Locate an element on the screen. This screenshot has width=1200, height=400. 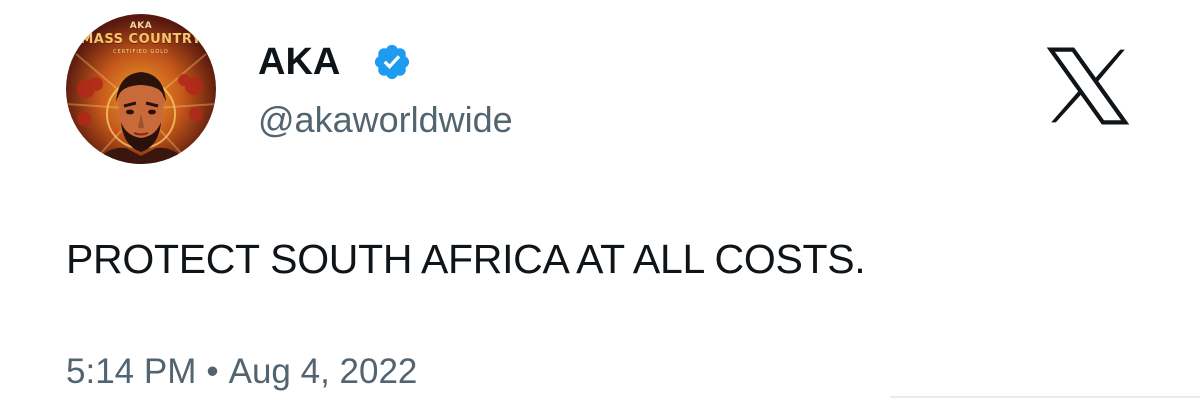
x-logo-icon is located at coordinates (1088, 86).